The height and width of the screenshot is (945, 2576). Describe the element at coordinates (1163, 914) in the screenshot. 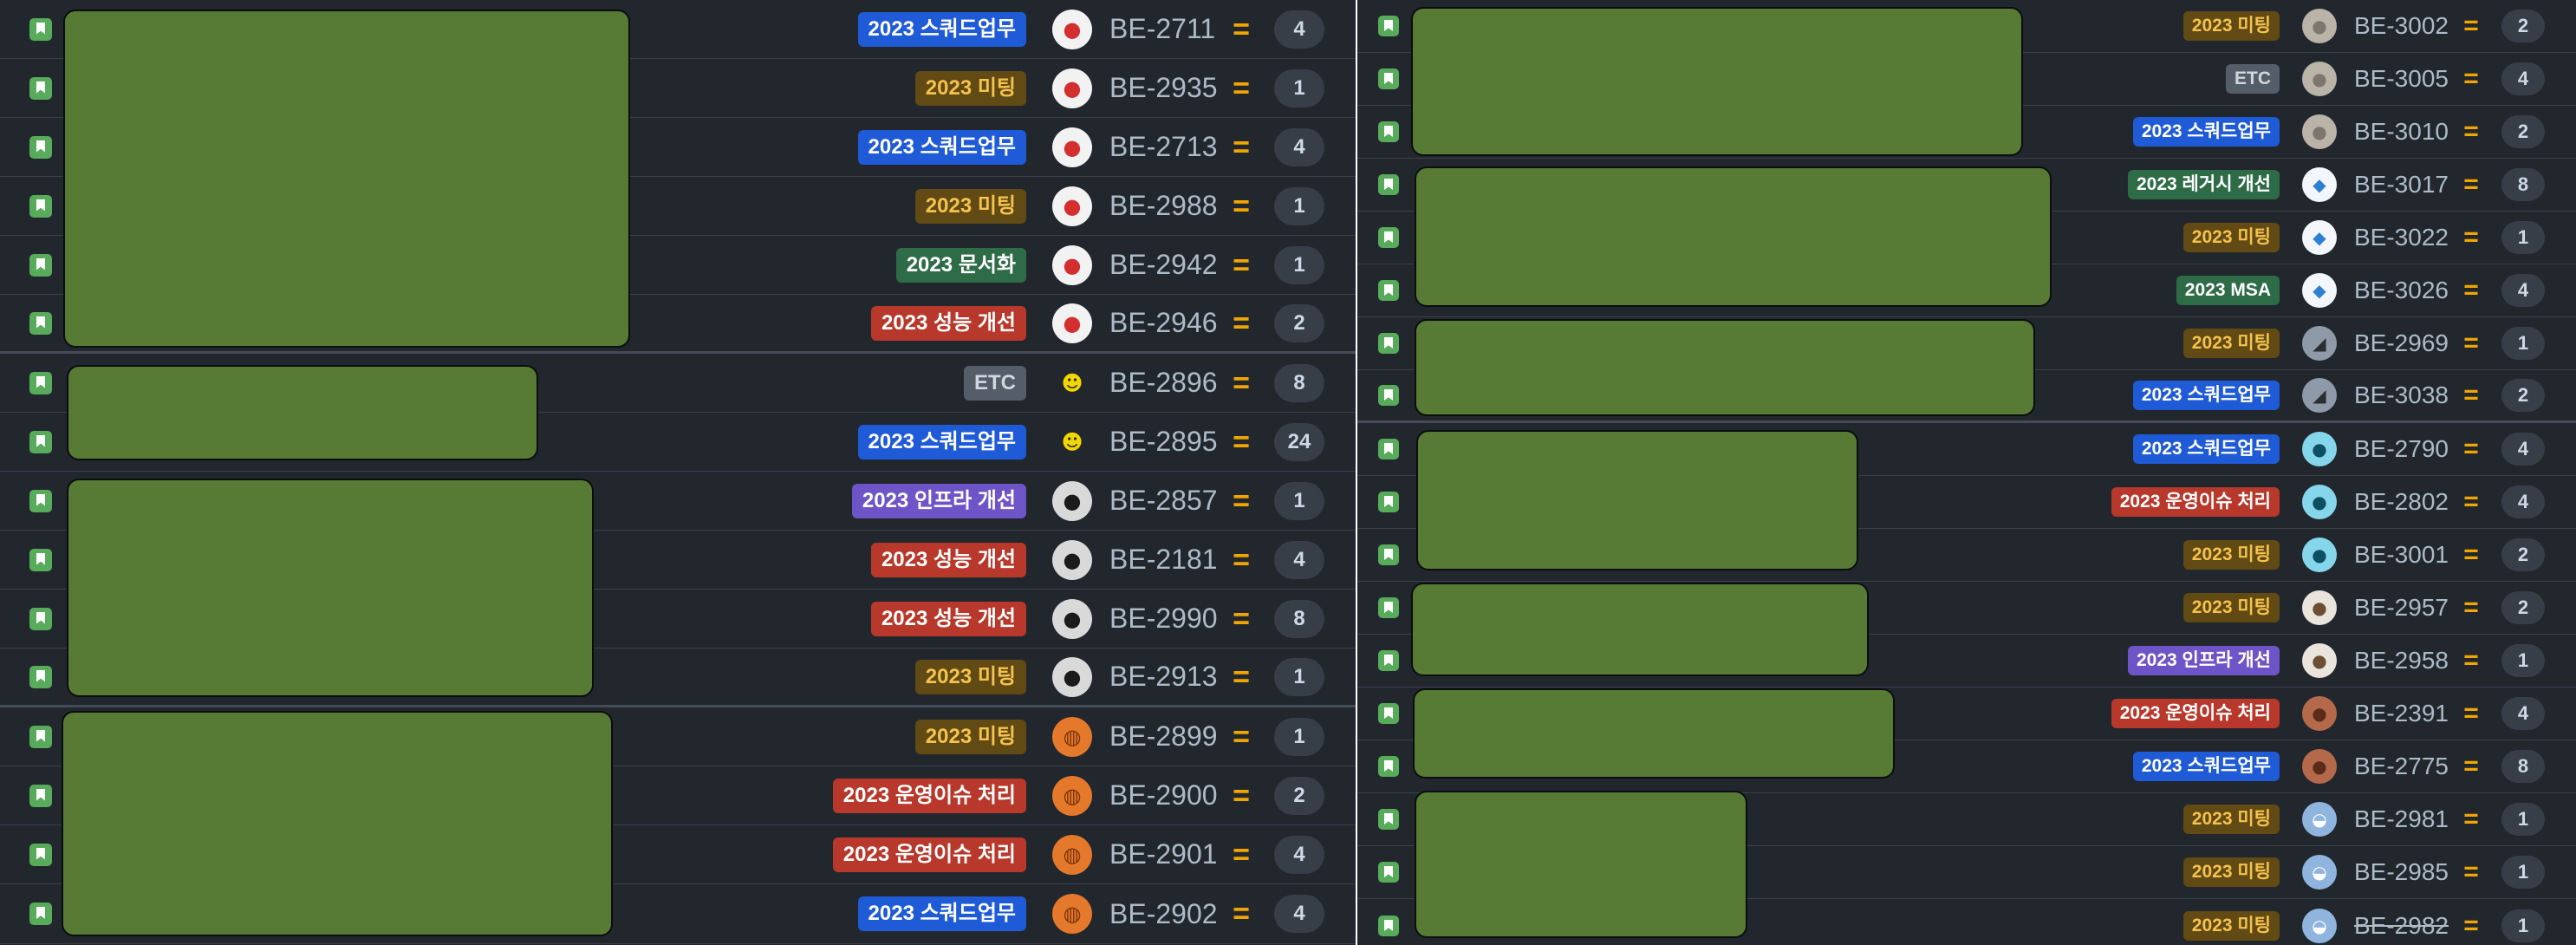

I see `issue-key: BE-2902` at that location.